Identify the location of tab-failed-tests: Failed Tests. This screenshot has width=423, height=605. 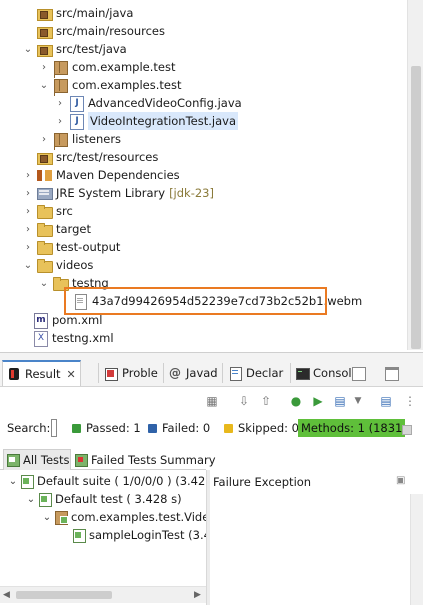
(114, 459).